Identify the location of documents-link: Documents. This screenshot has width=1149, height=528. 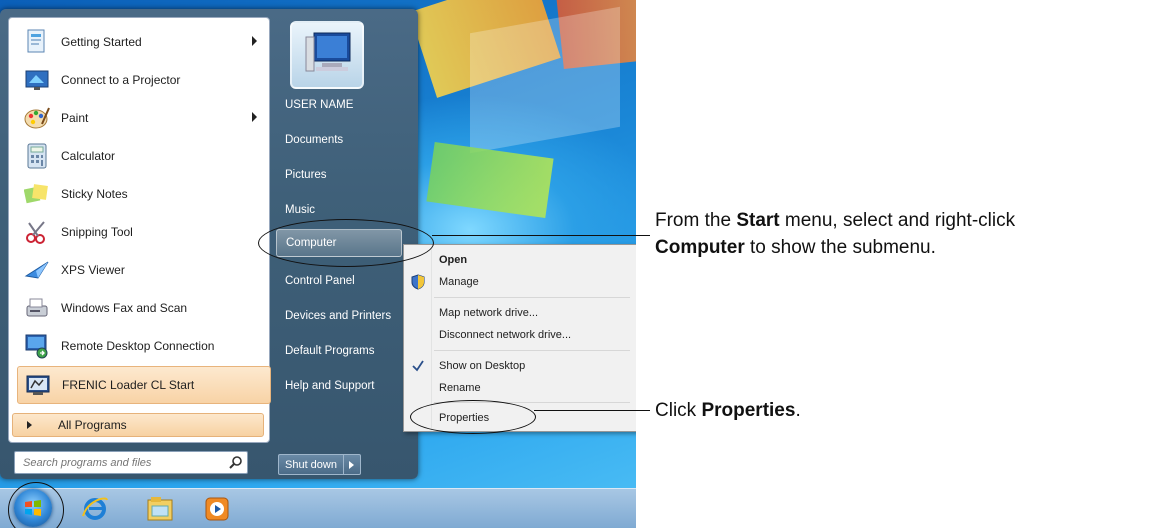
(339, 140).